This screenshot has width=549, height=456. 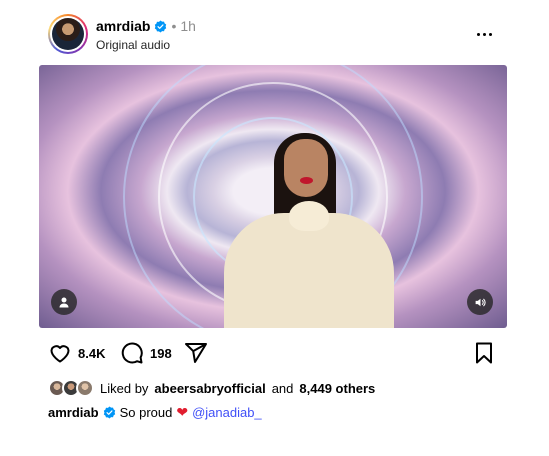 I want to click on share-icon, so click(x=196, y=353).